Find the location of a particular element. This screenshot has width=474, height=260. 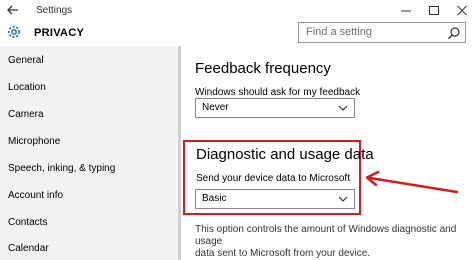

title-bar: Settings is located at coordinates (237, 11).